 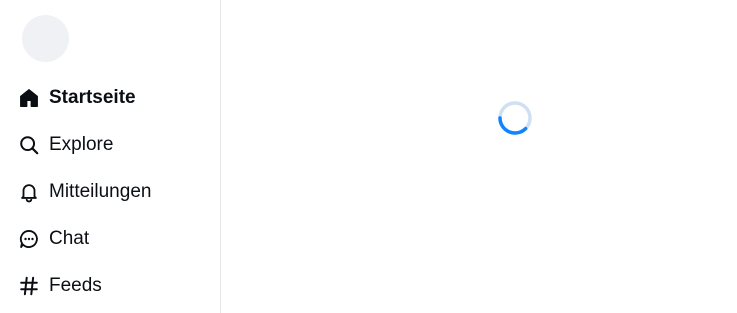 What do you see at coordinates (75, 285) in the screenshot?
I see `sidebar-item-label: Feeds` at bounding box center [75, 285].